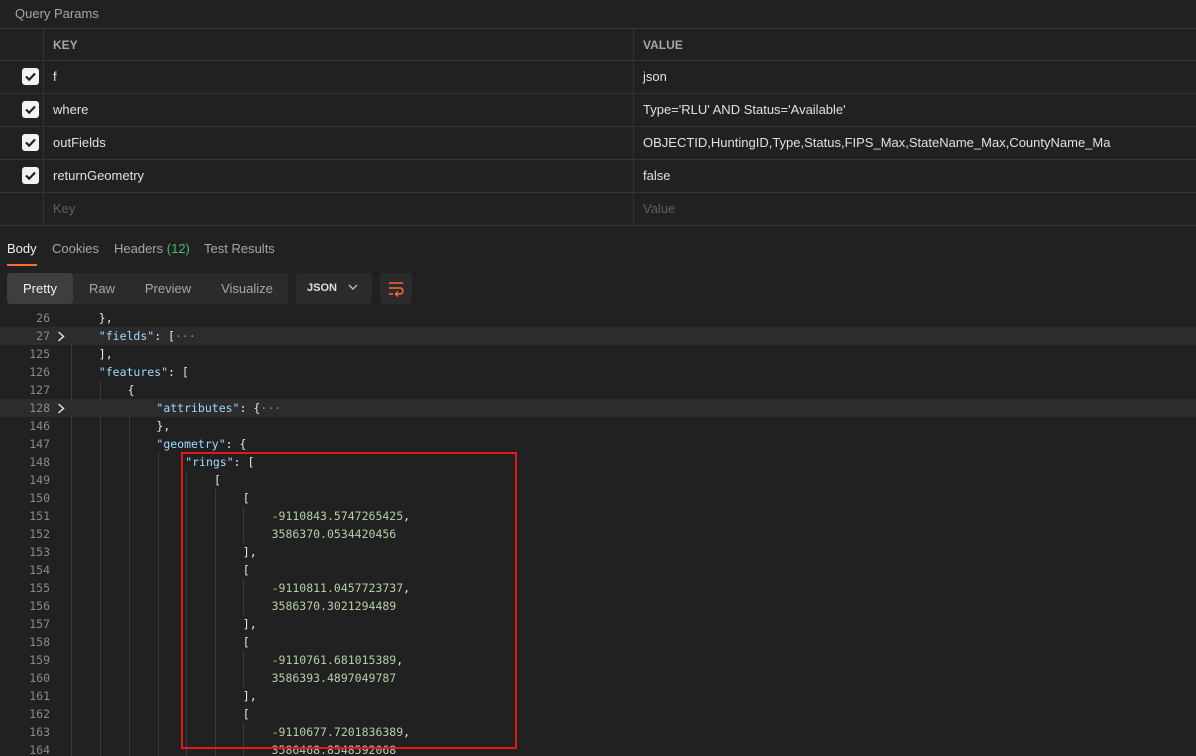  What do you see at coordinates (43, 336) in the screenshot?
I see `line-number: 27` at bounding box center [43, 336].